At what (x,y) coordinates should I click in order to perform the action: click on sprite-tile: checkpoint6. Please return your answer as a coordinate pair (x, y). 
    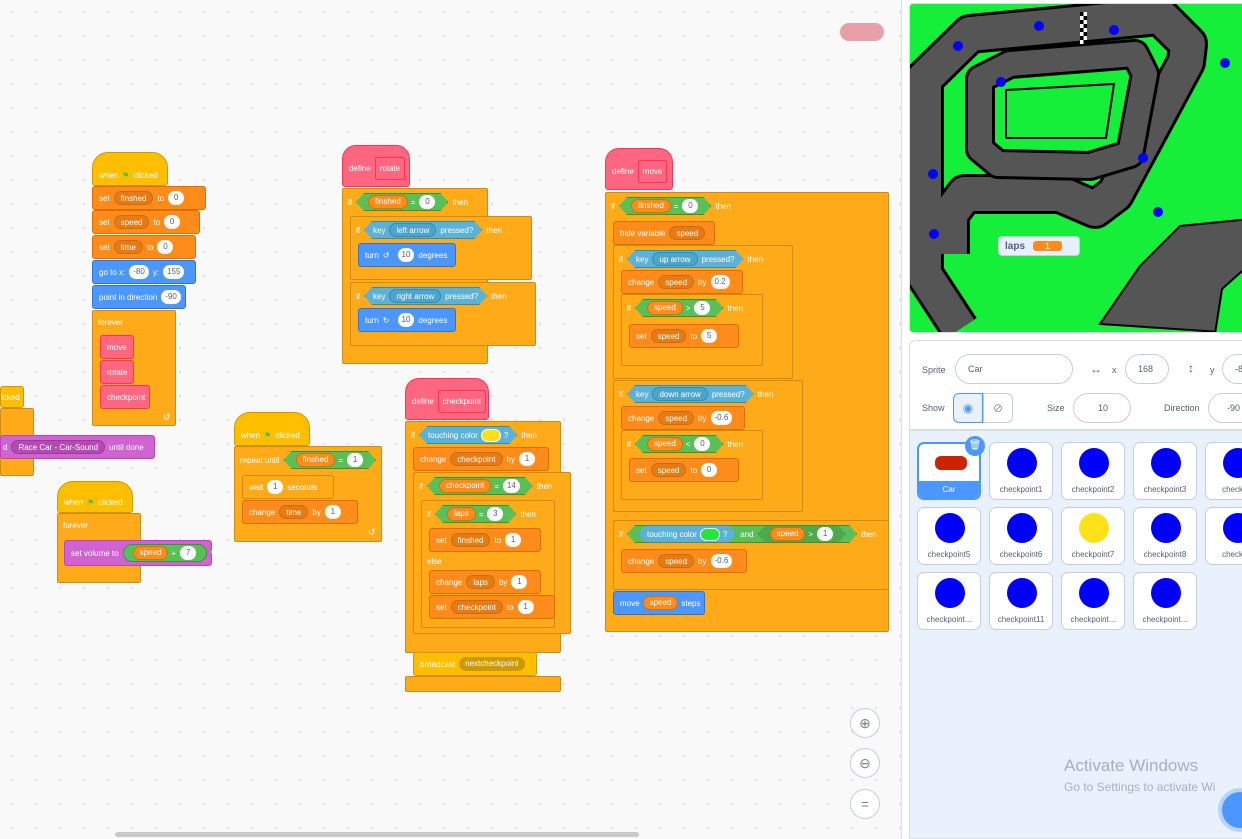
    Looking at the image, I should click on (1021, 536).